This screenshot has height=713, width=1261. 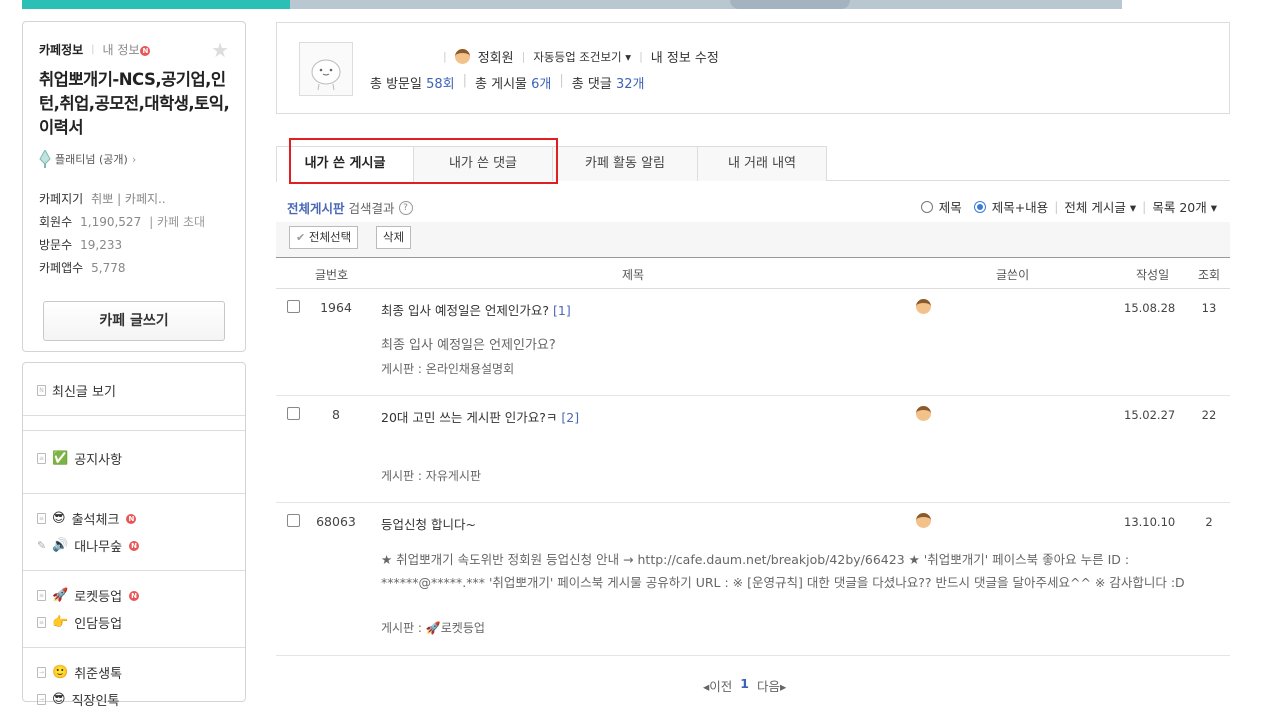 What do you see at coordinates (134, 458) in the screenshot?
I see `menu-item-notice: ≡ ✅ 공지사항` at bounding box center [134, 458].